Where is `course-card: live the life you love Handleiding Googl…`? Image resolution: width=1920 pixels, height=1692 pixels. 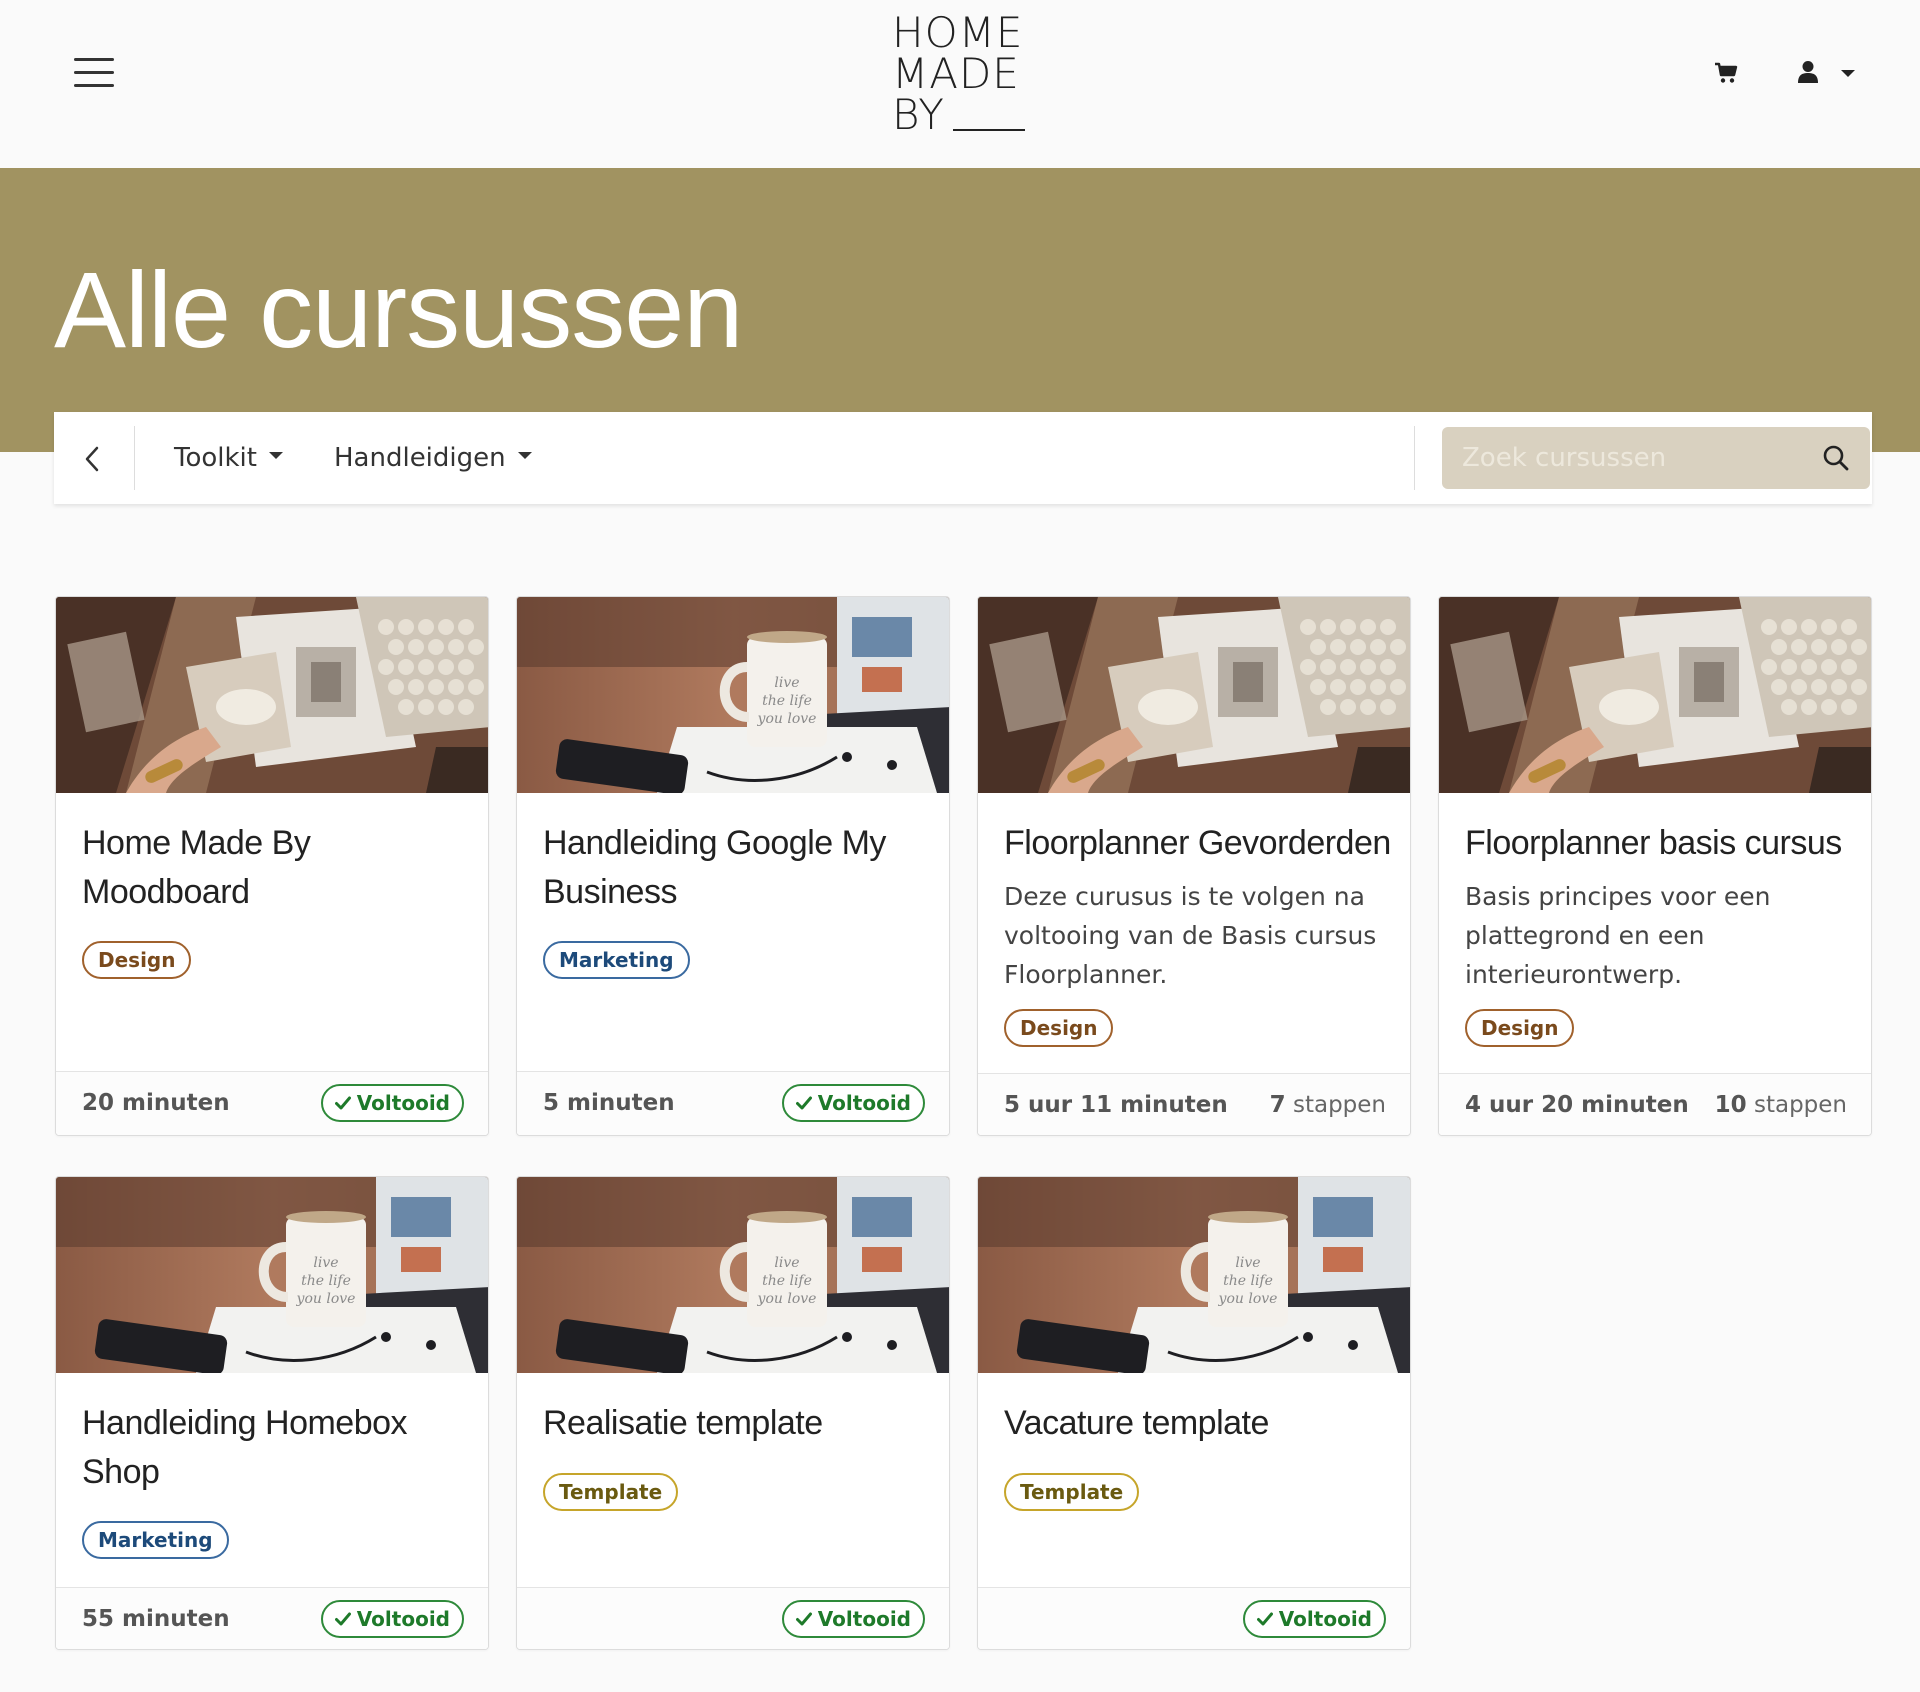
course-card: live the life you love Handleiding Googl… is located at coordinates (733, 866).